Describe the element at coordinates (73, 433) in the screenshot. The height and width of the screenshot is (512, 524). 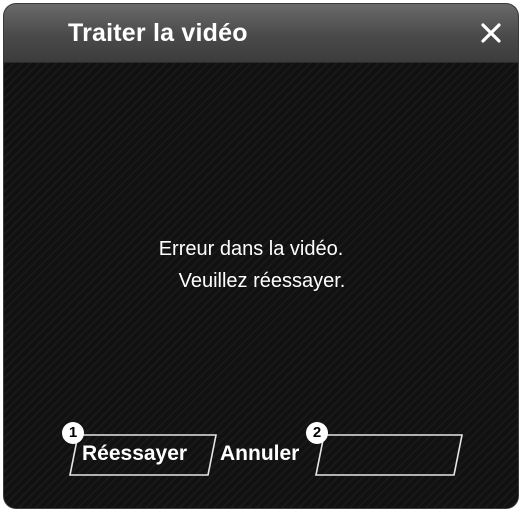
I see `retry-button-badge: 1` at that location.